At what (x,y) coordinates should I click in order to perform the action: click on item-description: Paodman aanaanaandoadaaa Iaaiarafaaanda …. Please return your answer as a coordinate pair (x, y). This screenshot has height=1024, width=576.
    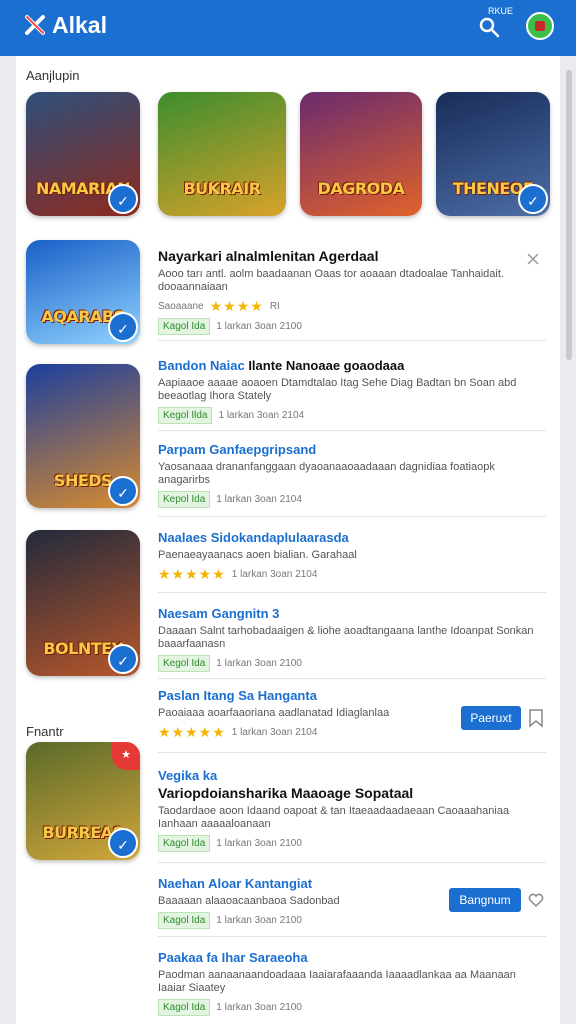
    Looking at the image, I should click on (337, 981).